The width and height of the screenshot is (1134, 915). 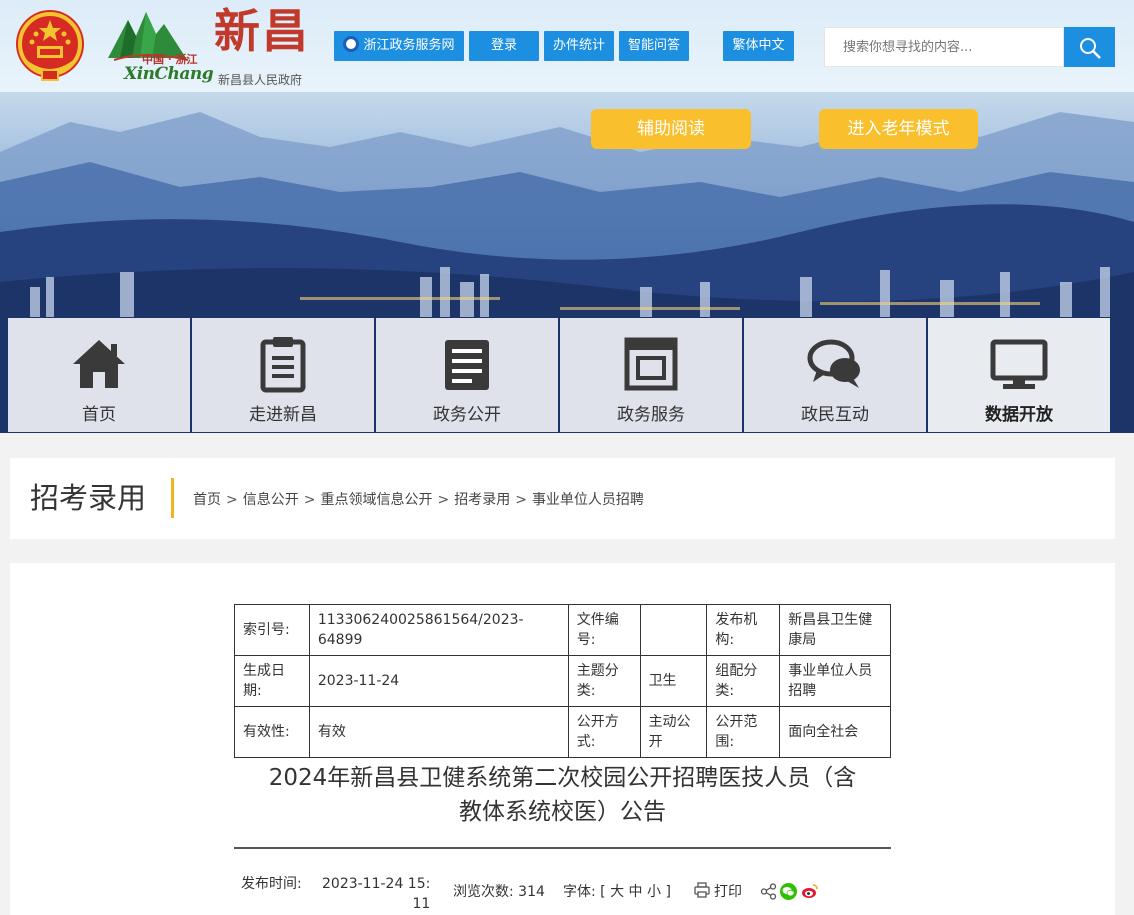 I want to click on breadcrumb-info-public: 信息公开, so click(x=271, y=500).